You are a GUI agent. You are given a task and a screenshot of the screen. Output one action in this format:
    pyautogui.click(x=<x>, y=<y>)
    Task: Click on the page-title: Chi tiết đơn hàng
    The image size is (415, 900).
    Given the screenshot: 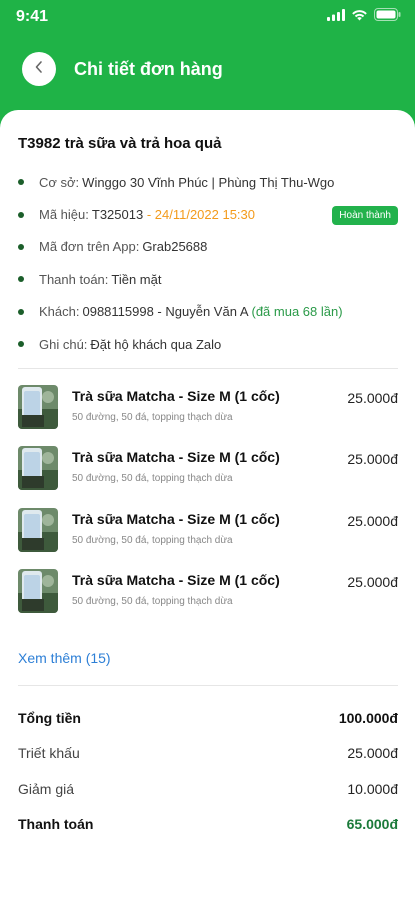 What is the action you would take?
    pyautogui.click(x=148, y=68)
    